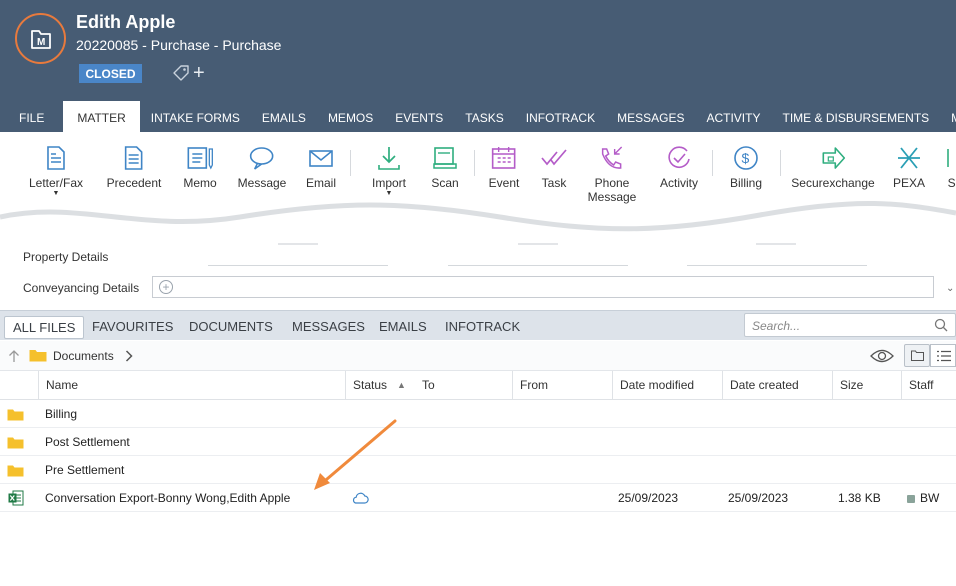 The image size is (956, 586). I want to click on tab-overflow: MA, so click(948, 116).